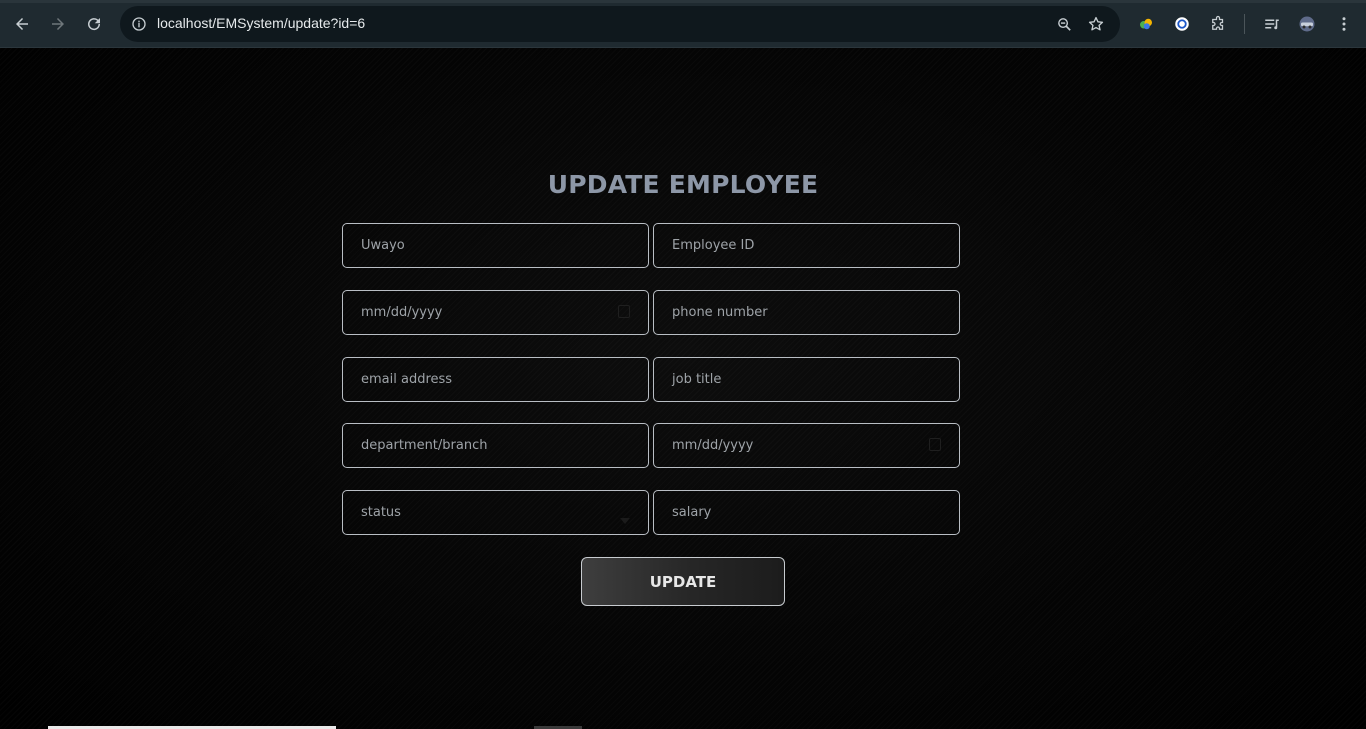 This screenshot has height=729, width=1366. I want to click on employee-id-placeholder: Employee ID, so click(713, 245).